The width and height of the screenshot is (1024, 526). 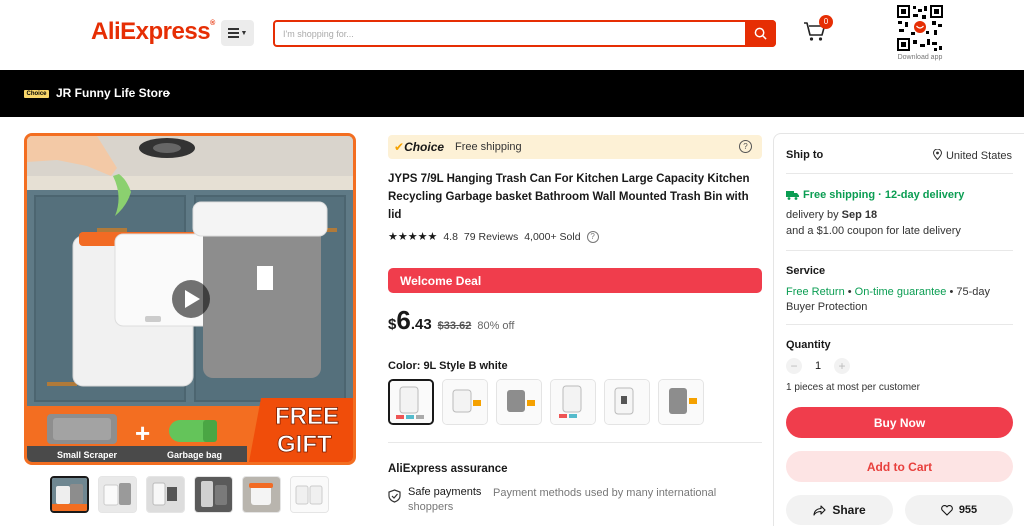 What do you see at coordinates (815, 292) in the screenshot?
I see `free-return-link: Free Return` at bounding box center [815, 292].